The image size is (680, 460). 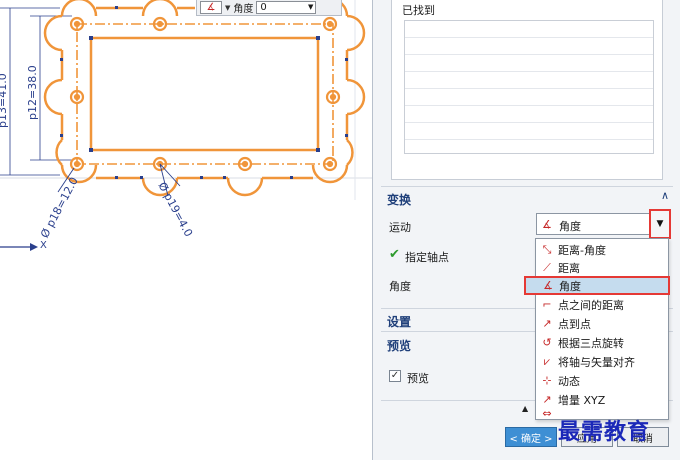 I want to click on dropdown-item-distance: ⟋ 距离, so click(x=602, y=267).